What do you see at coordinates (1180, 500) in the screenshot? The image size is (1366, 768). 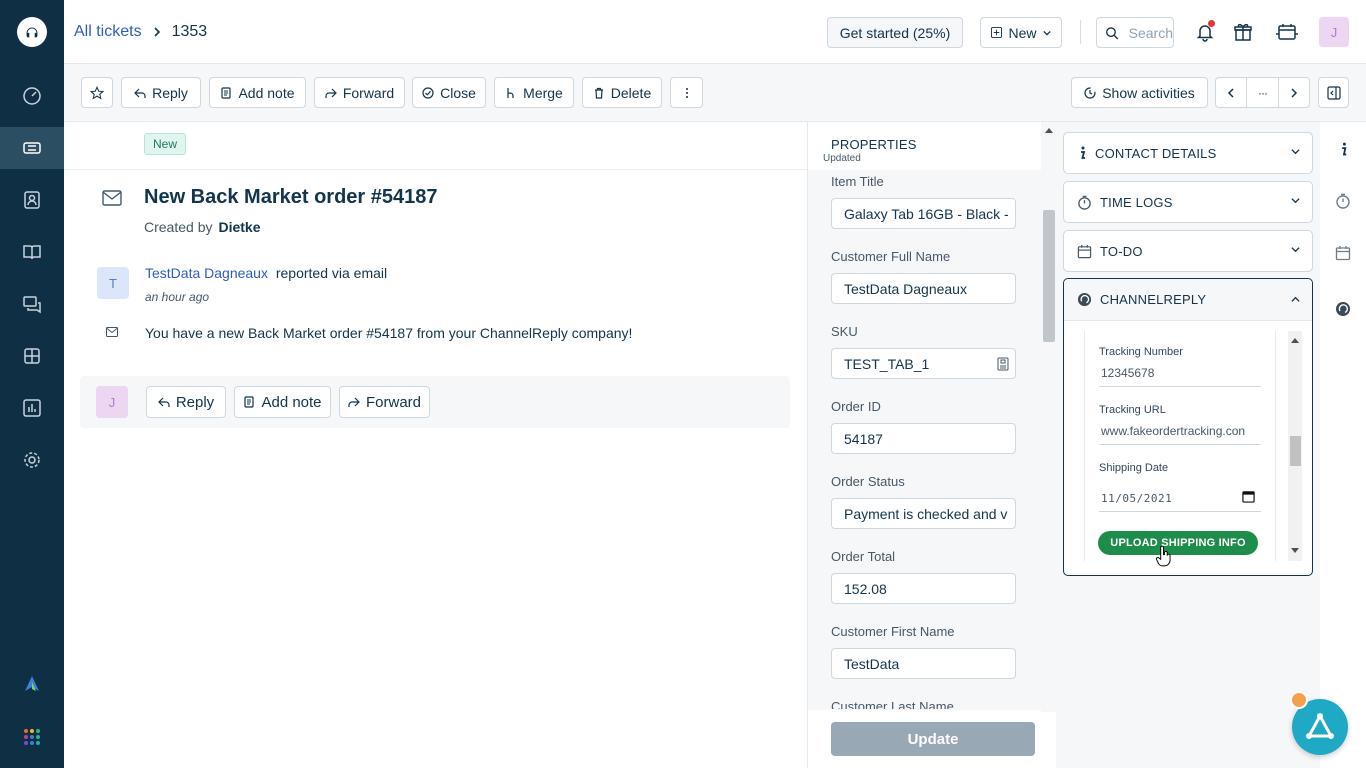 I see `shipping-date-input: 11/05/2021` at bounding box center [1180, 500].